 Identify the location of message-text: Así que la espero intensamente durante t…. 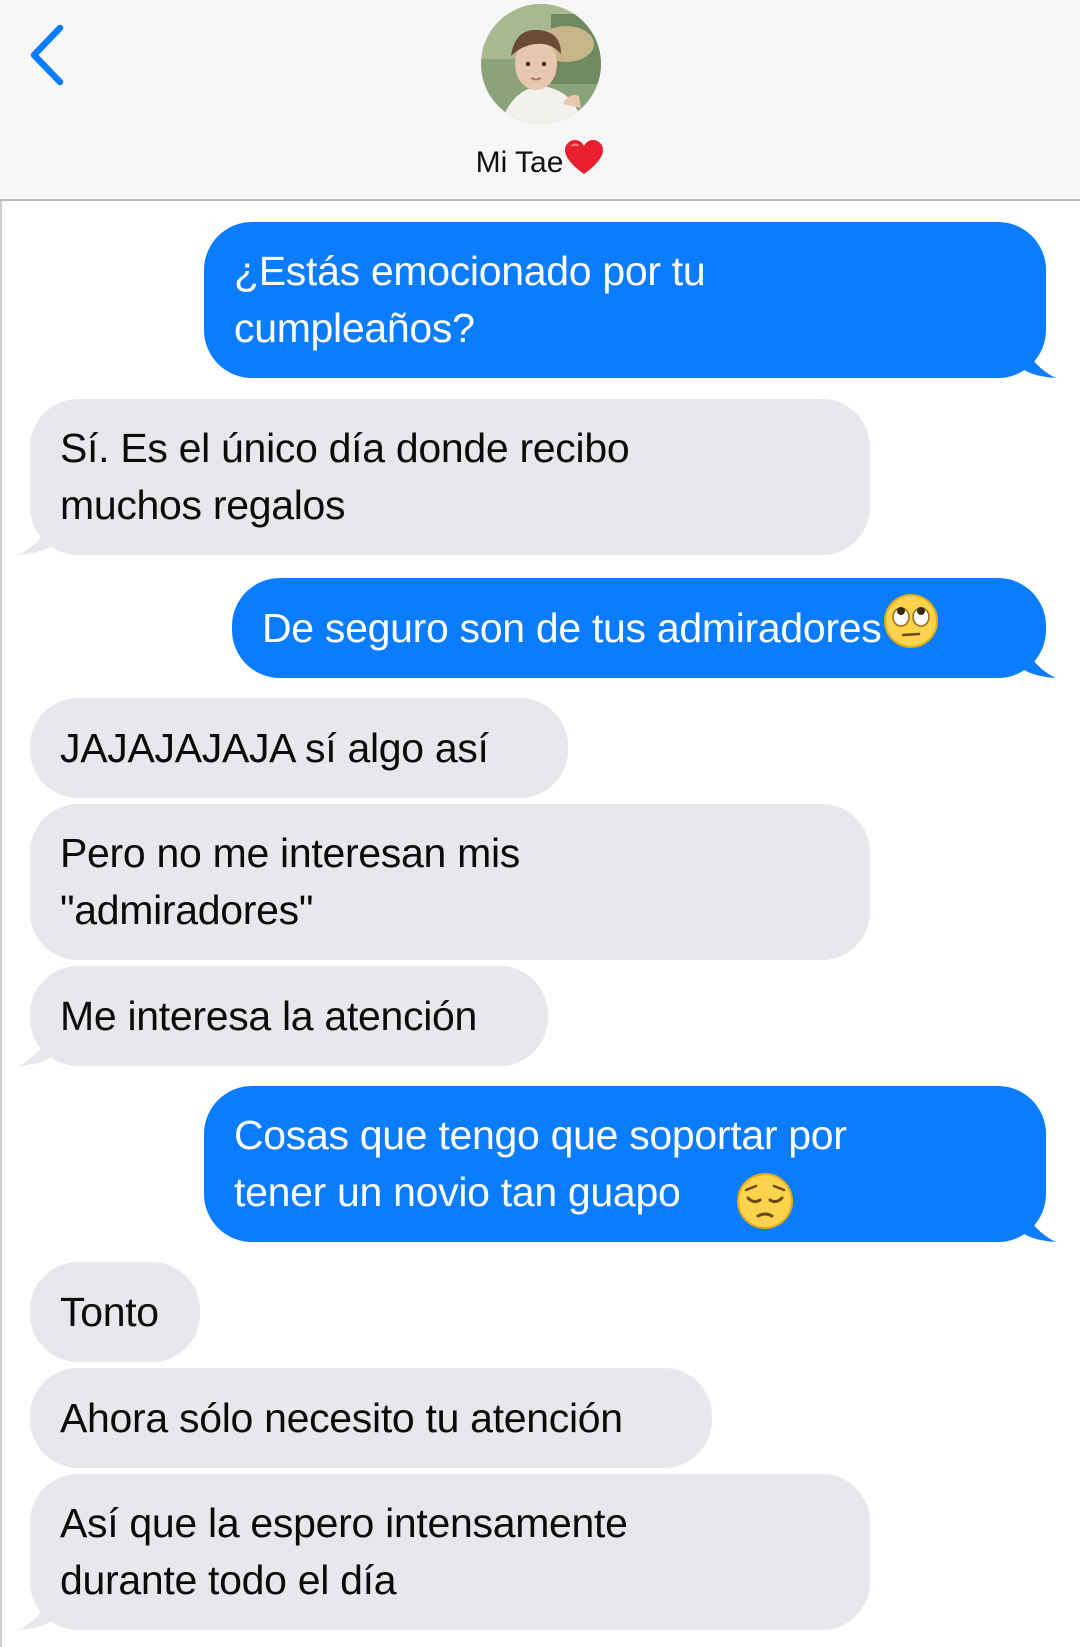
(344, 1551).